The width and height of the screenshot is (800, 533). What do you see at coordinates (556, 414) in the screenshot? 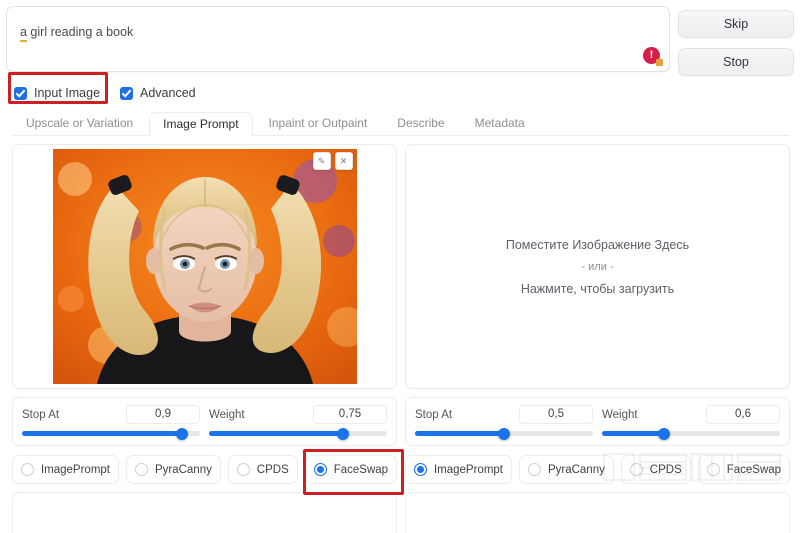
I see `slider-slot2-stop-at-value: 0,5` at bounding box center [556, 414].